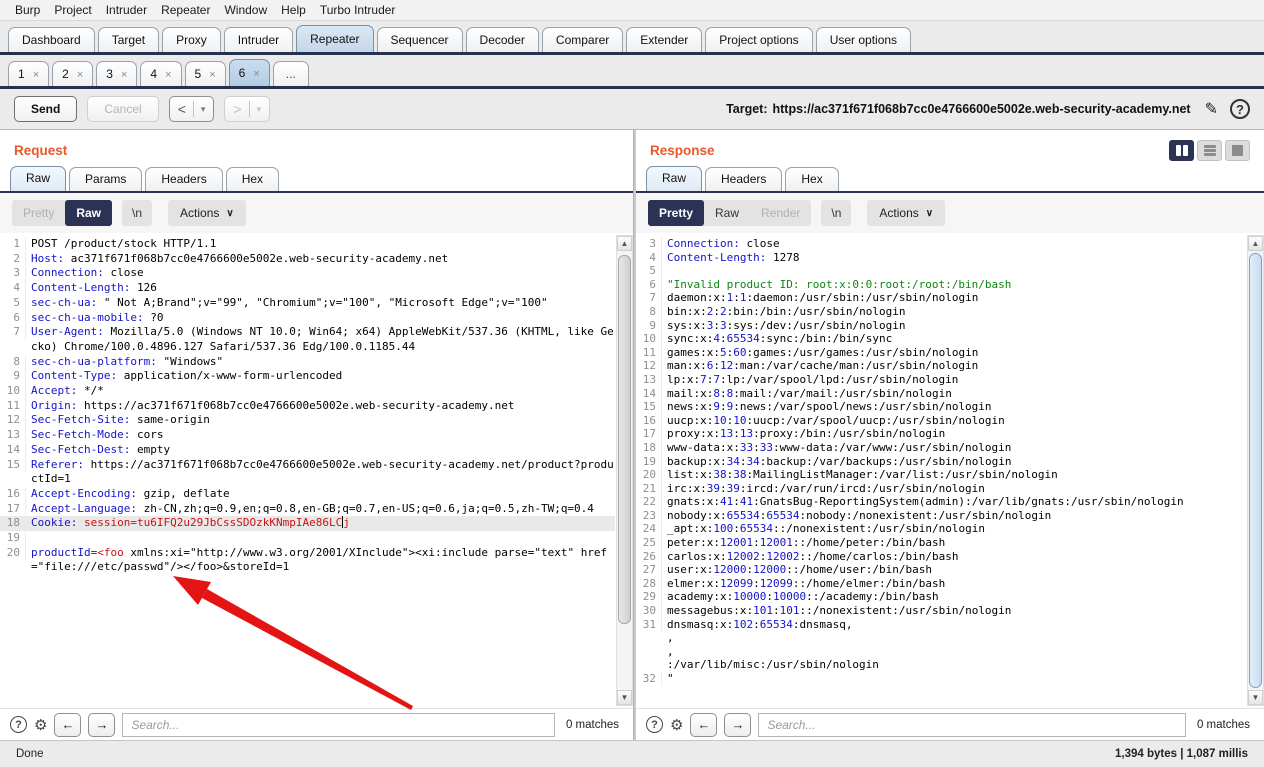 This screenshot has width=1264, height=767. I want to click on code-line: :/var/lib/misc:/usr/sbin/nologin, so click(941, 665).